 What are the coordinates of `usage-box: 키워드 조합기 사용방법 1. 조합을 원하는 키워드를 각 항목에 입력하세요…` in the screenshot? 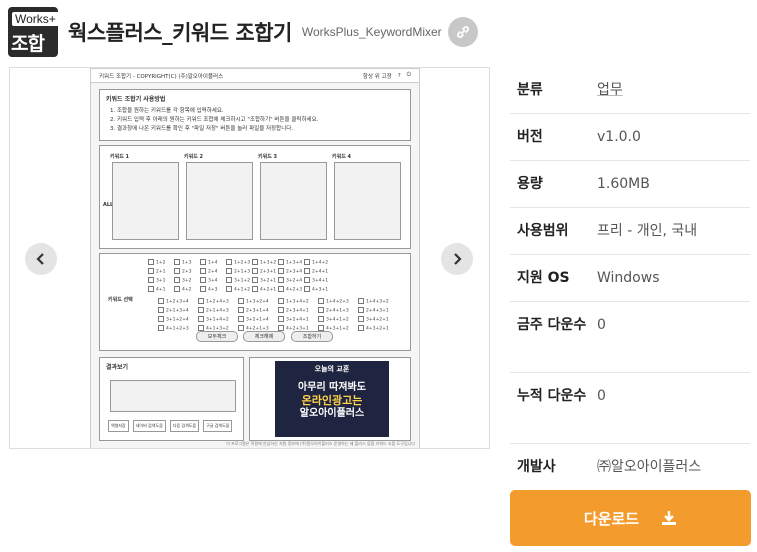 It's located at (255, 115).